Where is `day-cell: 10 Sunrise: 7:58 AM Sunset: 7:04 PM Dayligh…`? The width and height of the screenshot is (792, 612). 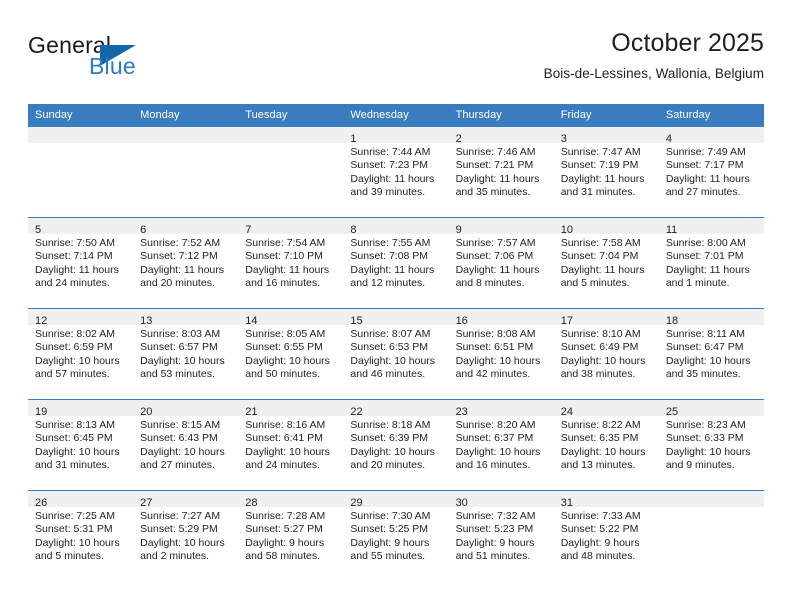
day-cell: 10 Sunrise: 7:58 AM Sunset: 7:04 PM Dayligh… is located at coordinates (606, 263).